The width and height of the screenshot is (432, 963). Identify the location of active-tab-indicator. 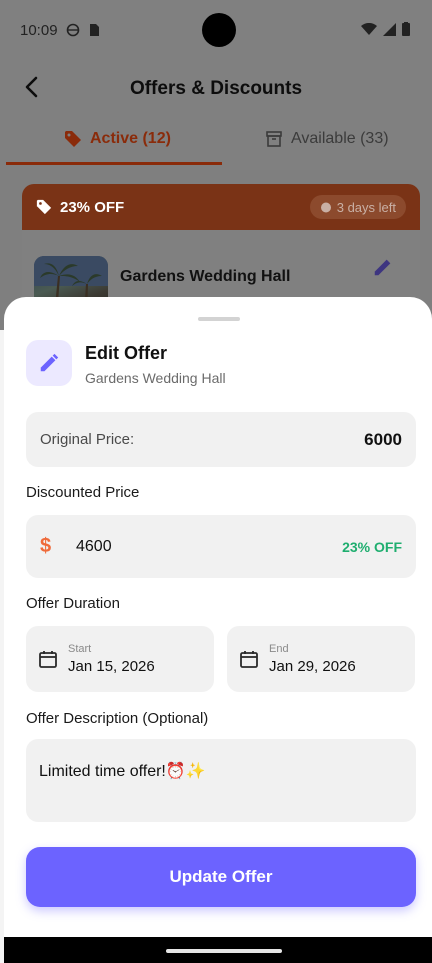
(114, 163).